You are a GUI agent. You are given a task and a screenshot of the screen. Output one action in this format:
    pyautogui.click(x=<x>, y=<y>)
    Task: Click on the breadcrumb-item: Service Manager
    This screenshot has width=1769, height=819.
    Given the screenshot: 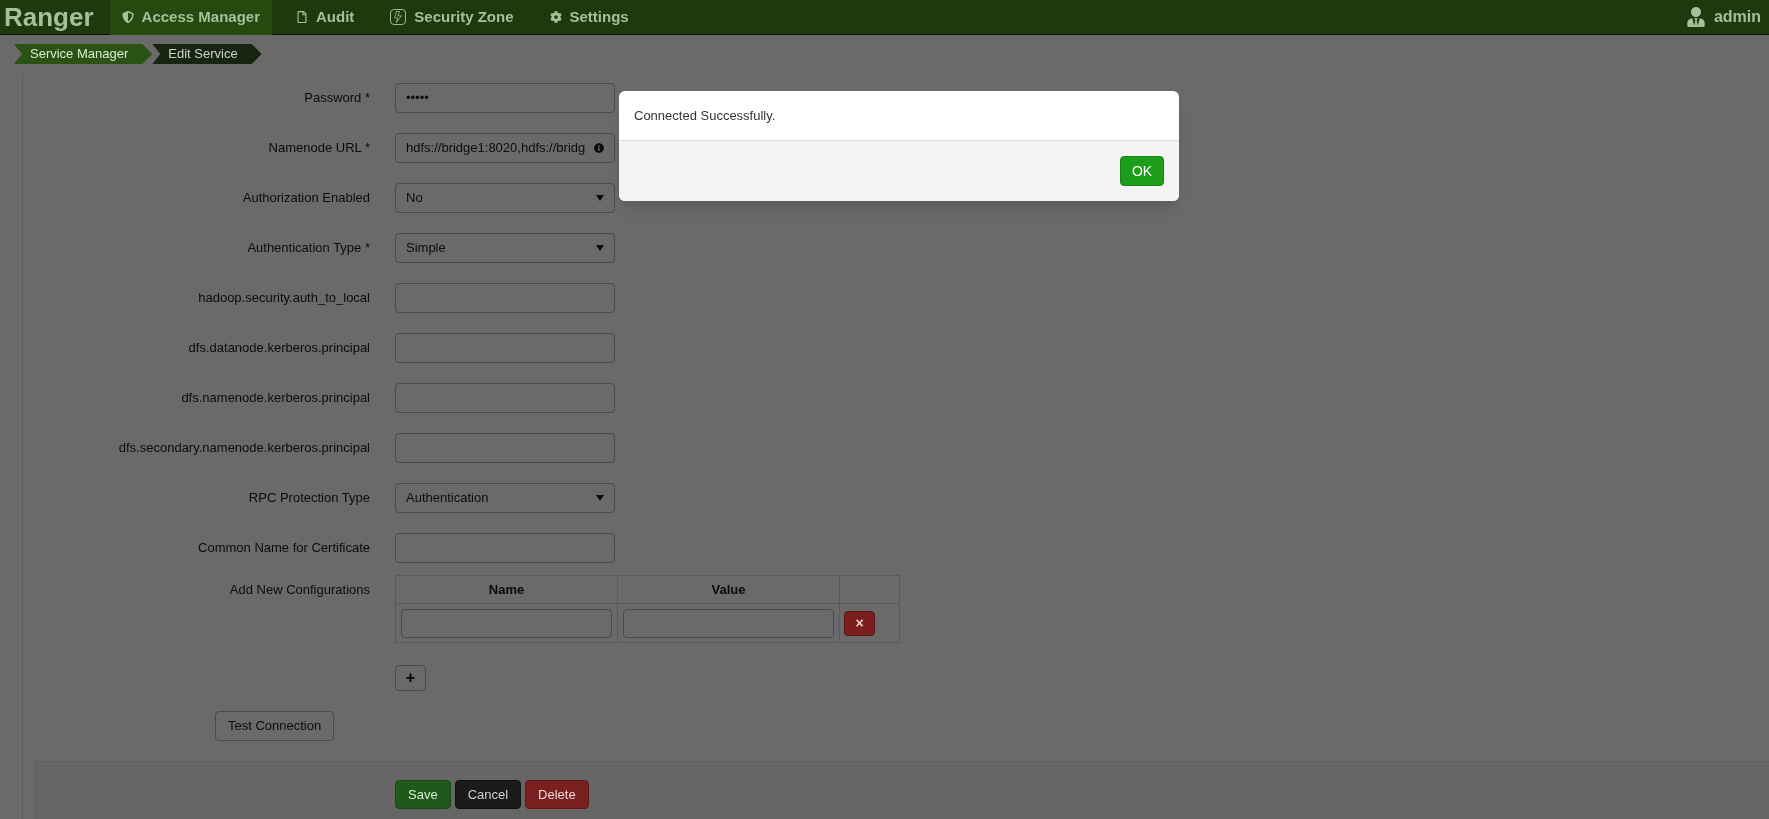 What is the action you would take?
    pyautogui.click(x=83, y=54)
    